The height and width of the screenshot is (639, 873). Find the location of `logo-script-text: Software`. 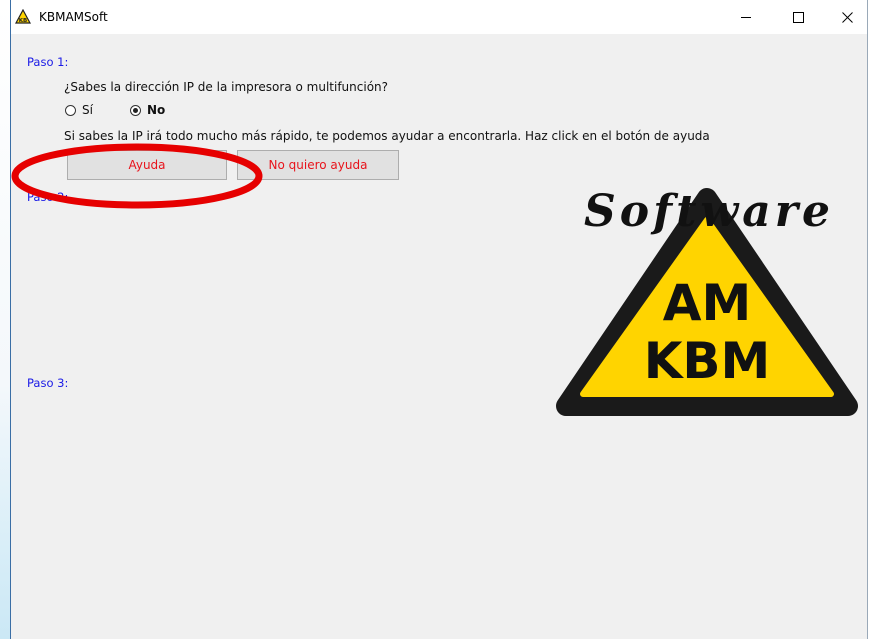

logo-script-text: Software is located at coordinates (709, 211).